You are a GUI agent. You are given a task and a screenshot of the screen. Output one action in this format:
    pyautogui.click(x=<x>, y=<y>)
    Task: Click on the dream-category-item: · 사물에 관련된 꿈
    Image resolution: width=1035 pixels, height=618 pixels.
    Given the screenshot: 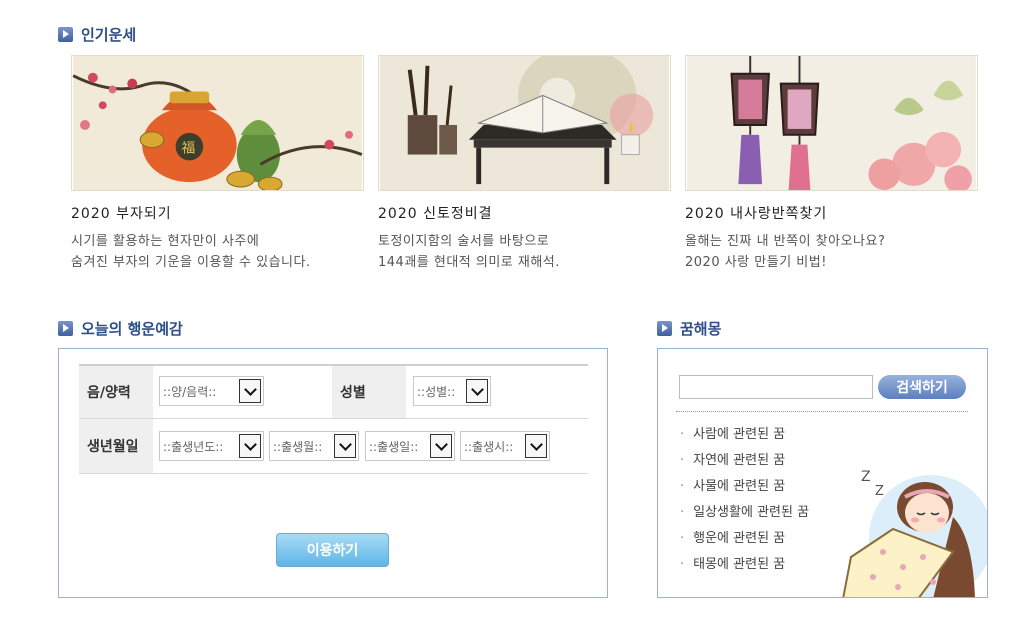 What is the action you would take?
    pyautogui.click(x=744, y=490)
    